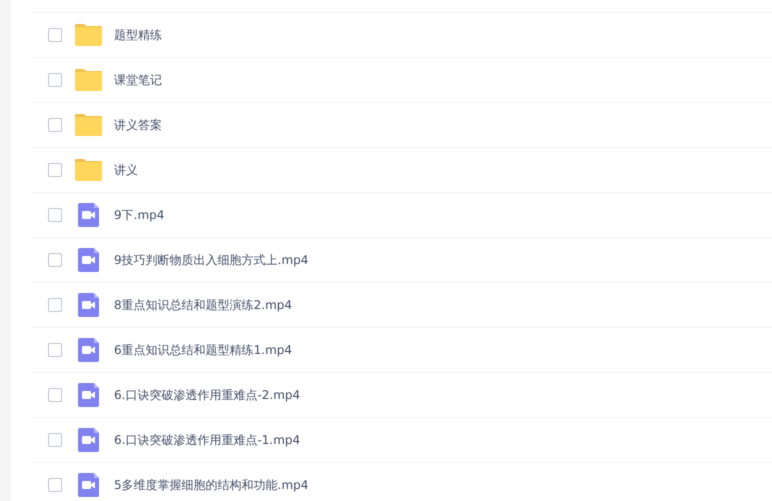  Describe the element at coordinates (138, 125) in the screenshot. I see `file-name: 讲义答案` at that location.